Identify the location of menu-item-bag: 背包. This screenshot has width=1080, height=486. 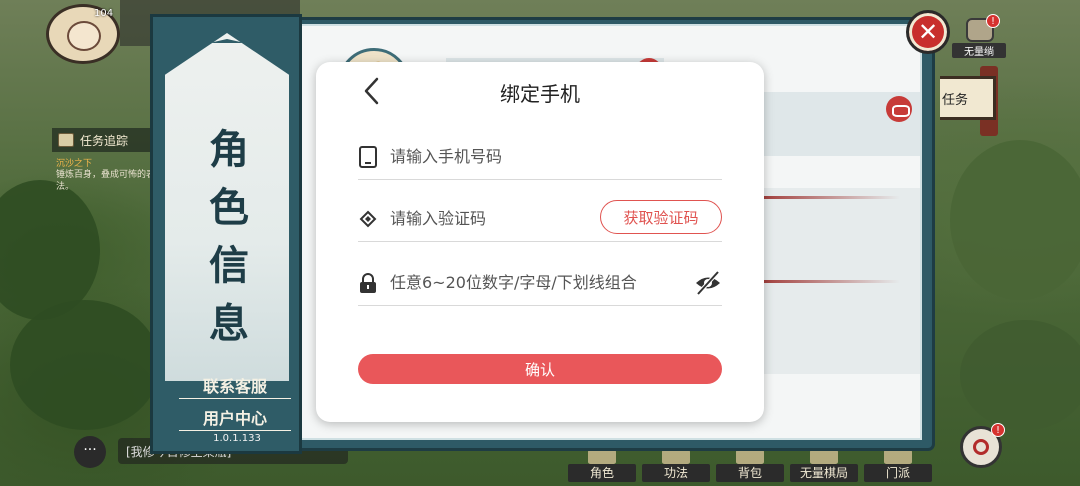
(750, 463).